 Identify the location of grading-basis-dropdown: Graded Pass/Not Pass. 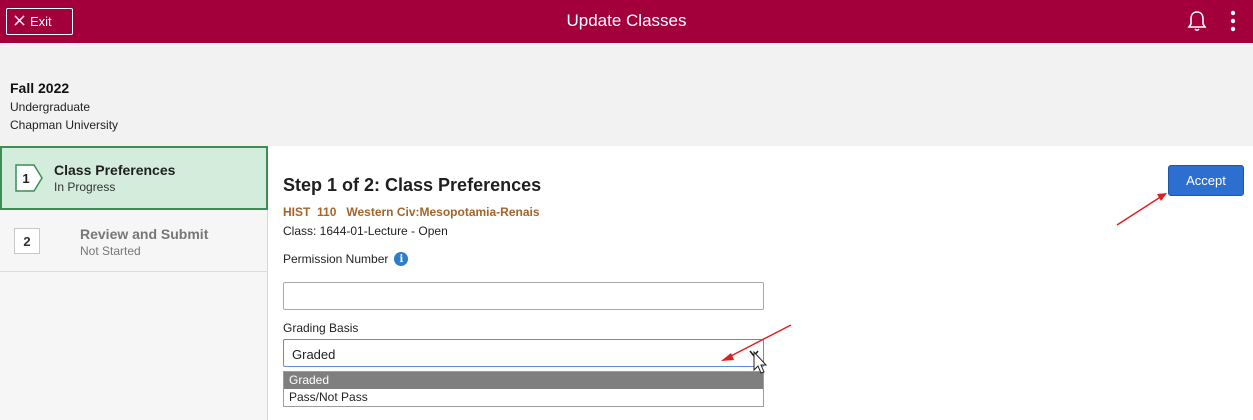
(523, 389).